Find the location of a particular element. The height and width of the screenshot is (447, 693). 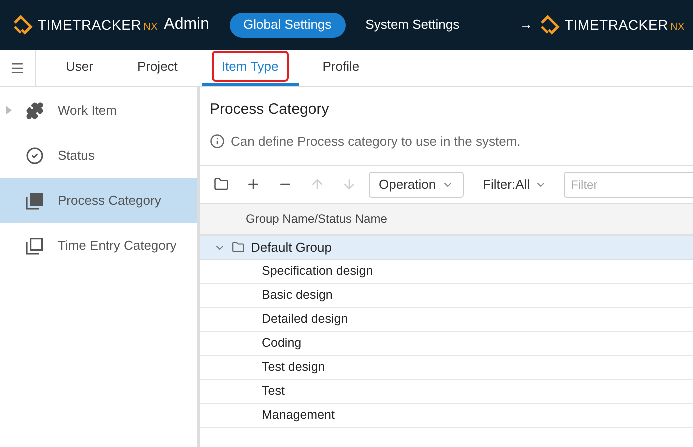

menu-icon is located at coordinates (17, 68).